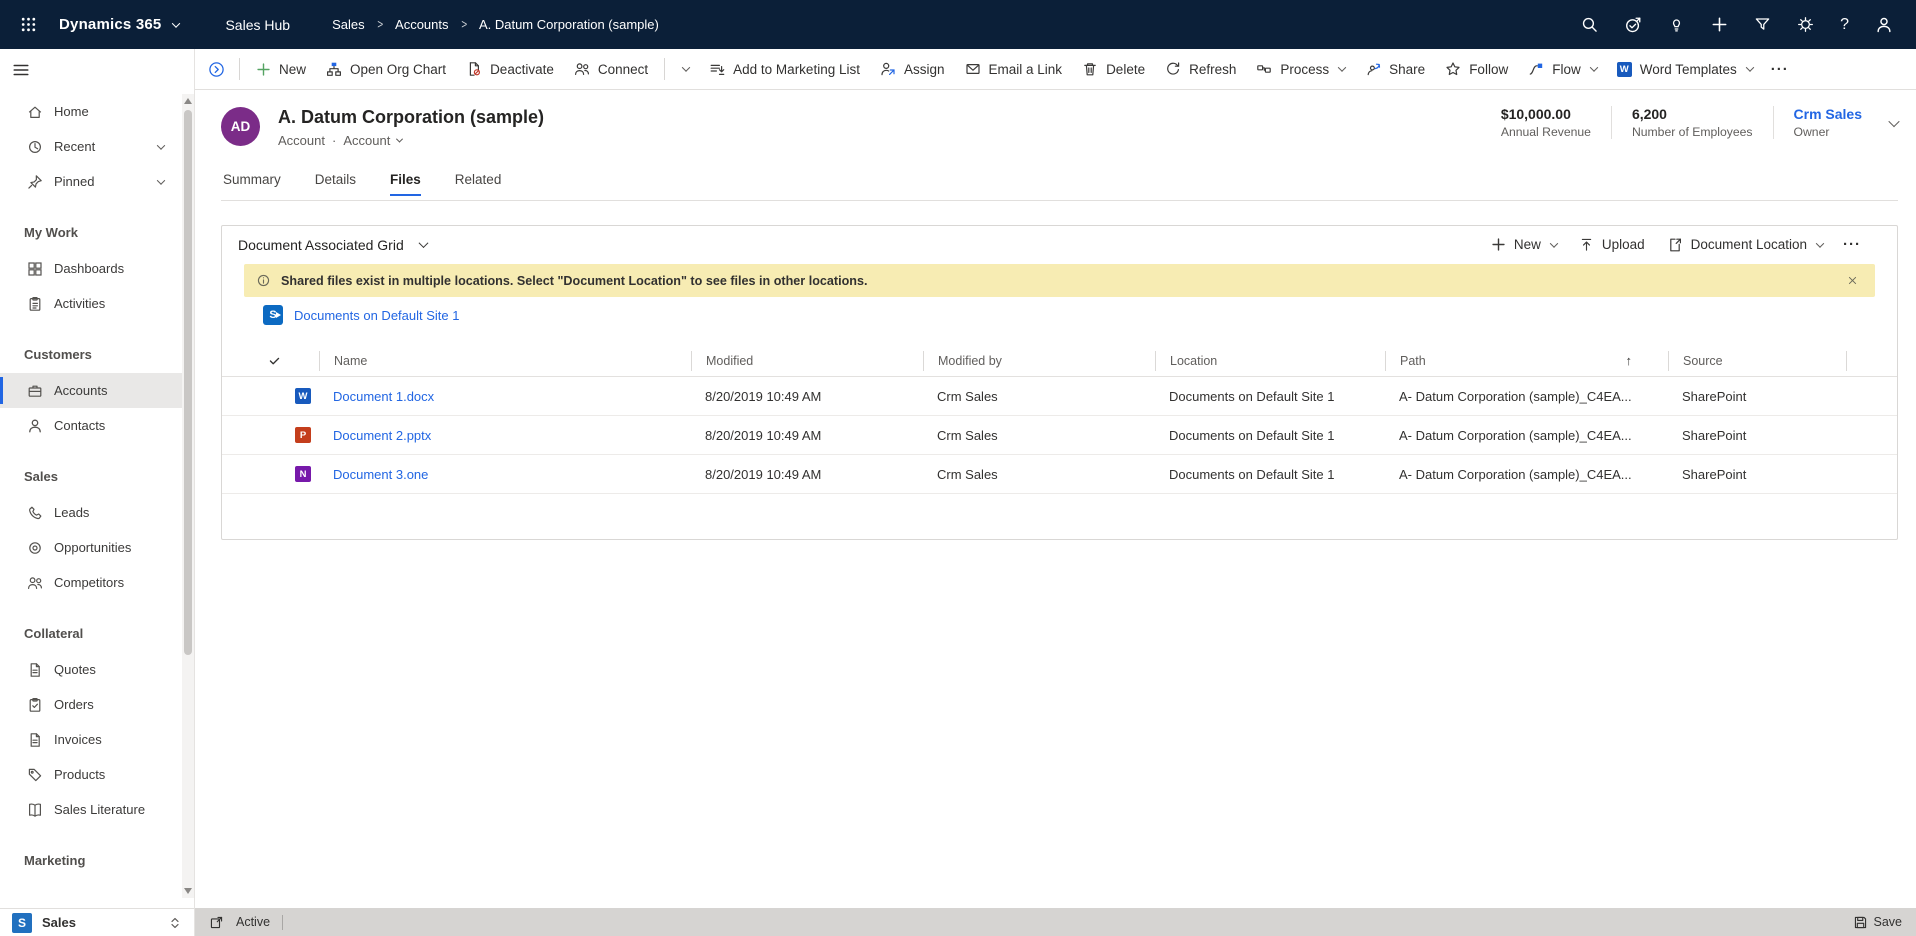 Image resolution: width=1916 pixels, height=936 pixels. Describe the element at coordinates (91, 739) in the screenshot. I see `sidebar-item-invoices: Invoices` at that location.